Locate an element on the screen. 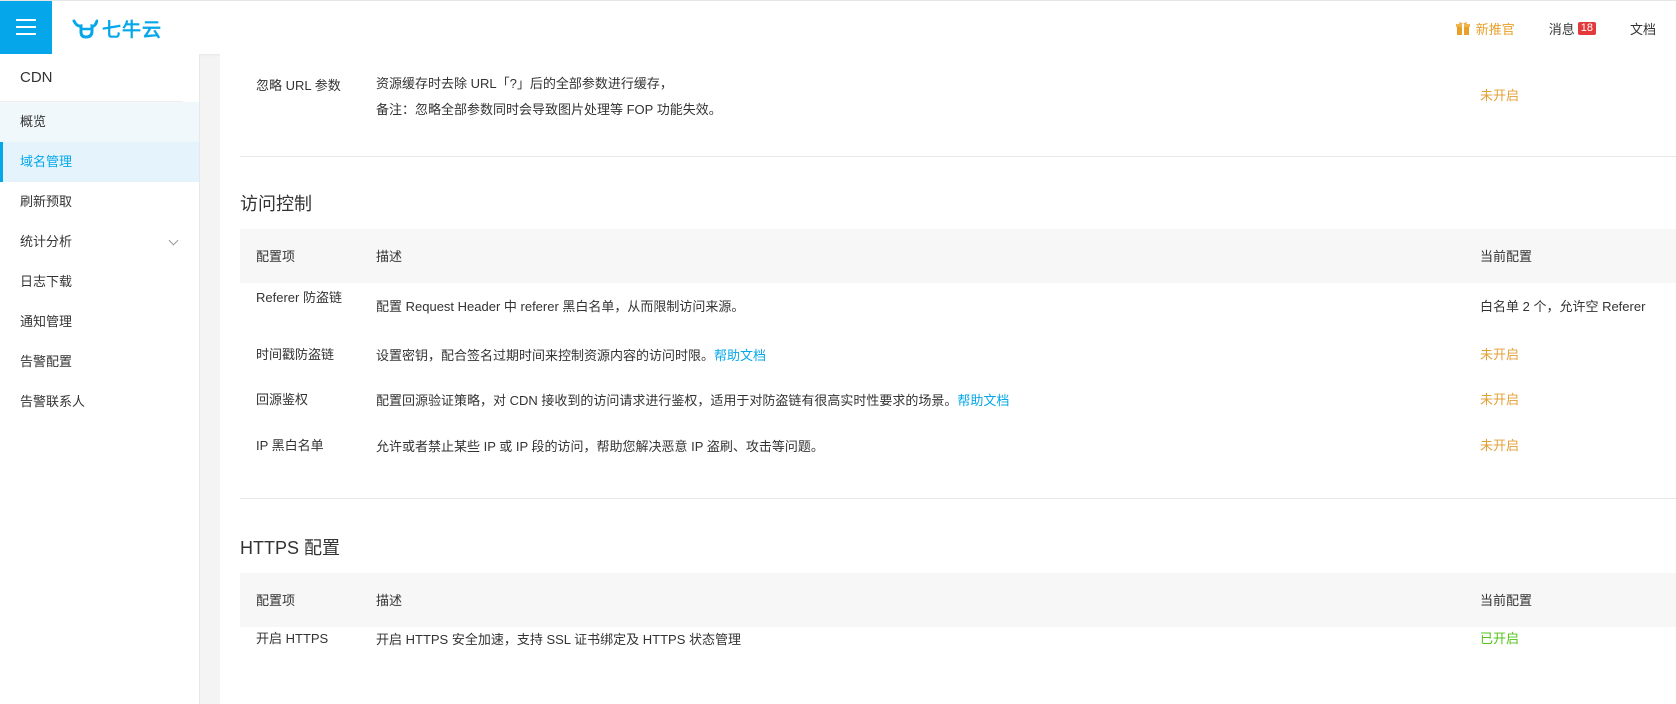 The width and height of the screenshot is (1676, 704). section-title-https: HTTPS 配置 is located at coordinates (290, 548).